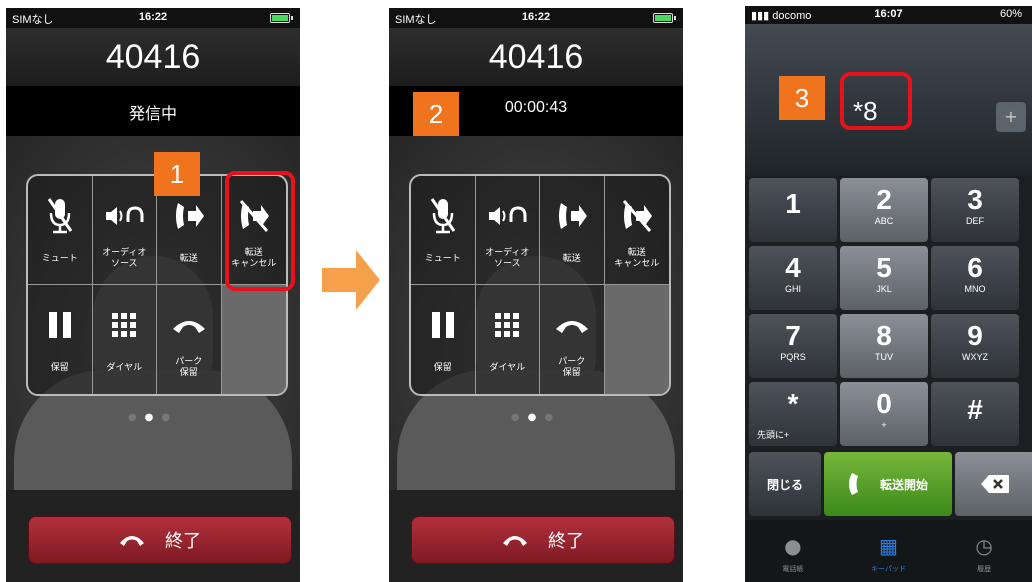 The width and height of the screenshot is (1032, 582). What do you see at coordinates (572, 230) in the screenshot?
I see `transfer-button: 転送` at bounding box center [572, 230].